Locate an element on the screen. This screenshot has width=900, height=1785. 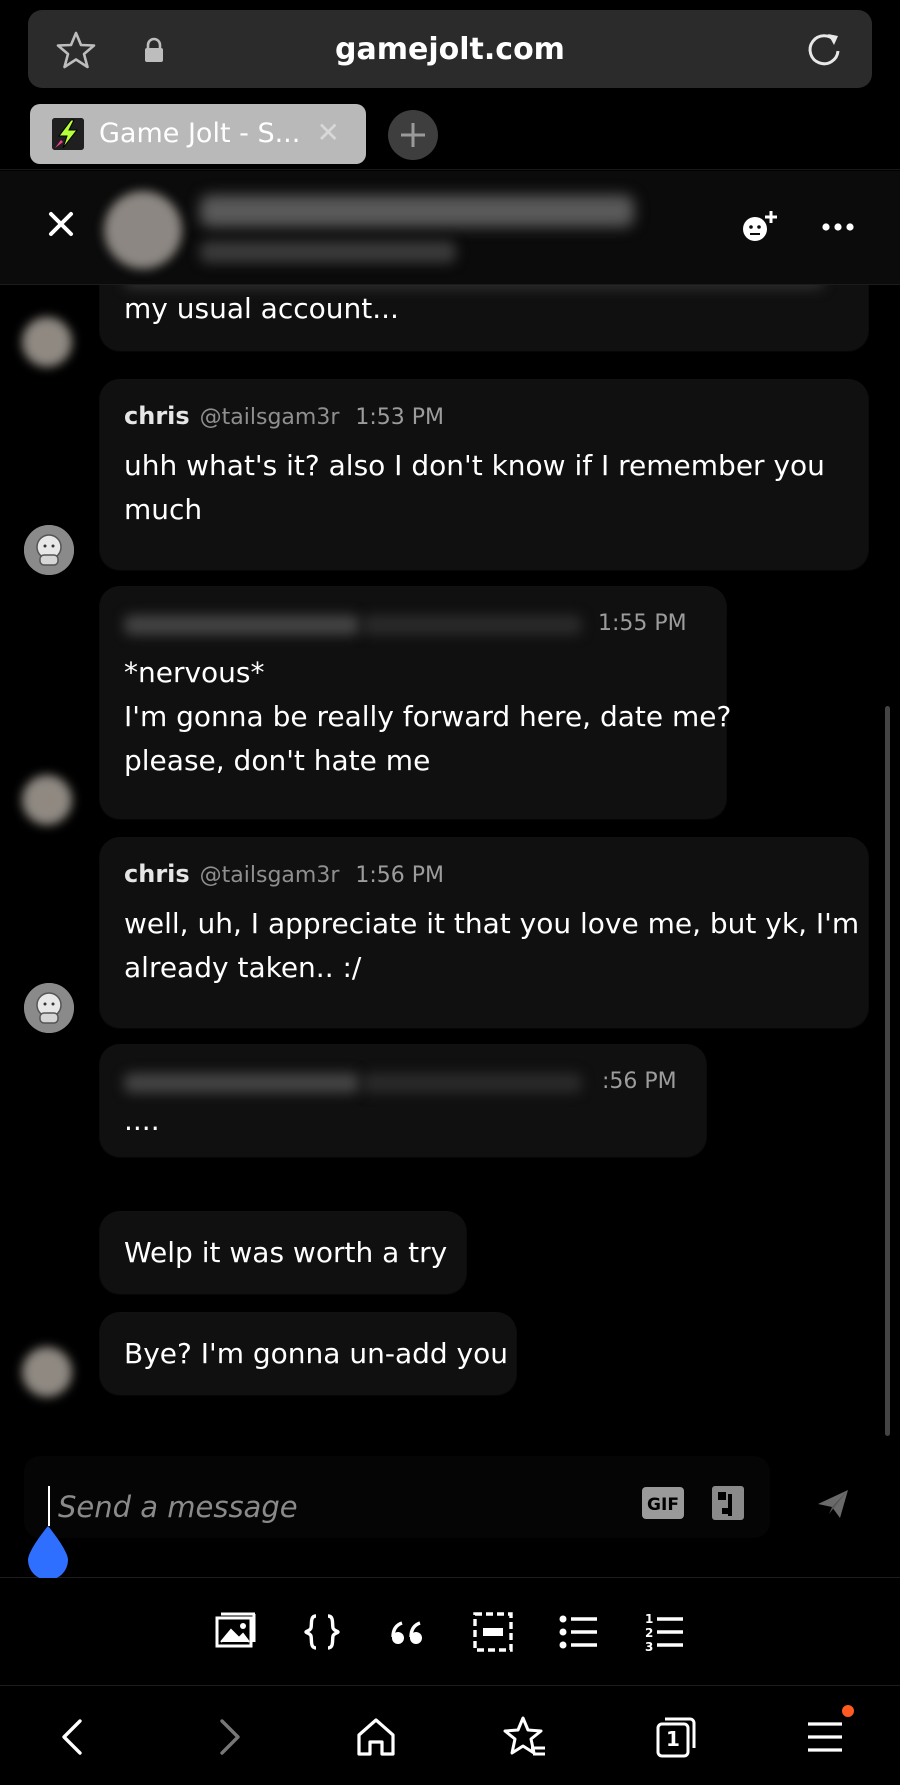
back-icon is located at coordinates (74, 1737).